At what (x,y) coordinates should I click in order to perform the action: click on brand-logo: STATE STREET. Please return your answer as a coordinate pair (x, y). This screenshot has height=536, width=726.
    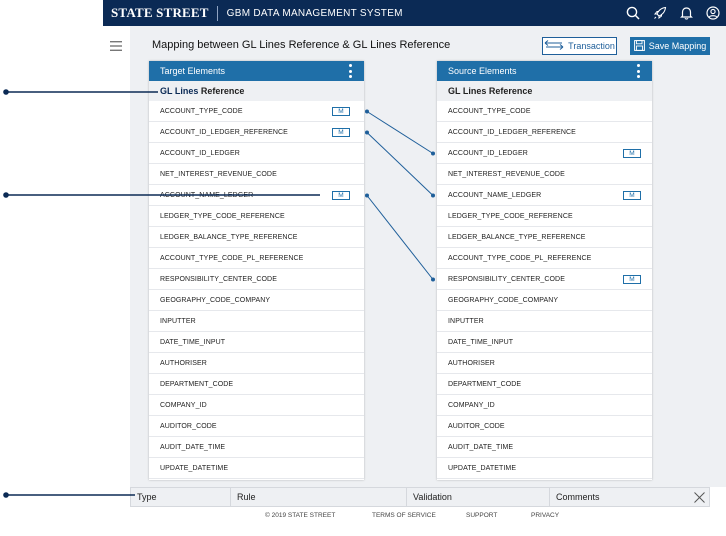
    Looking at the image, I should click on (160, 13).